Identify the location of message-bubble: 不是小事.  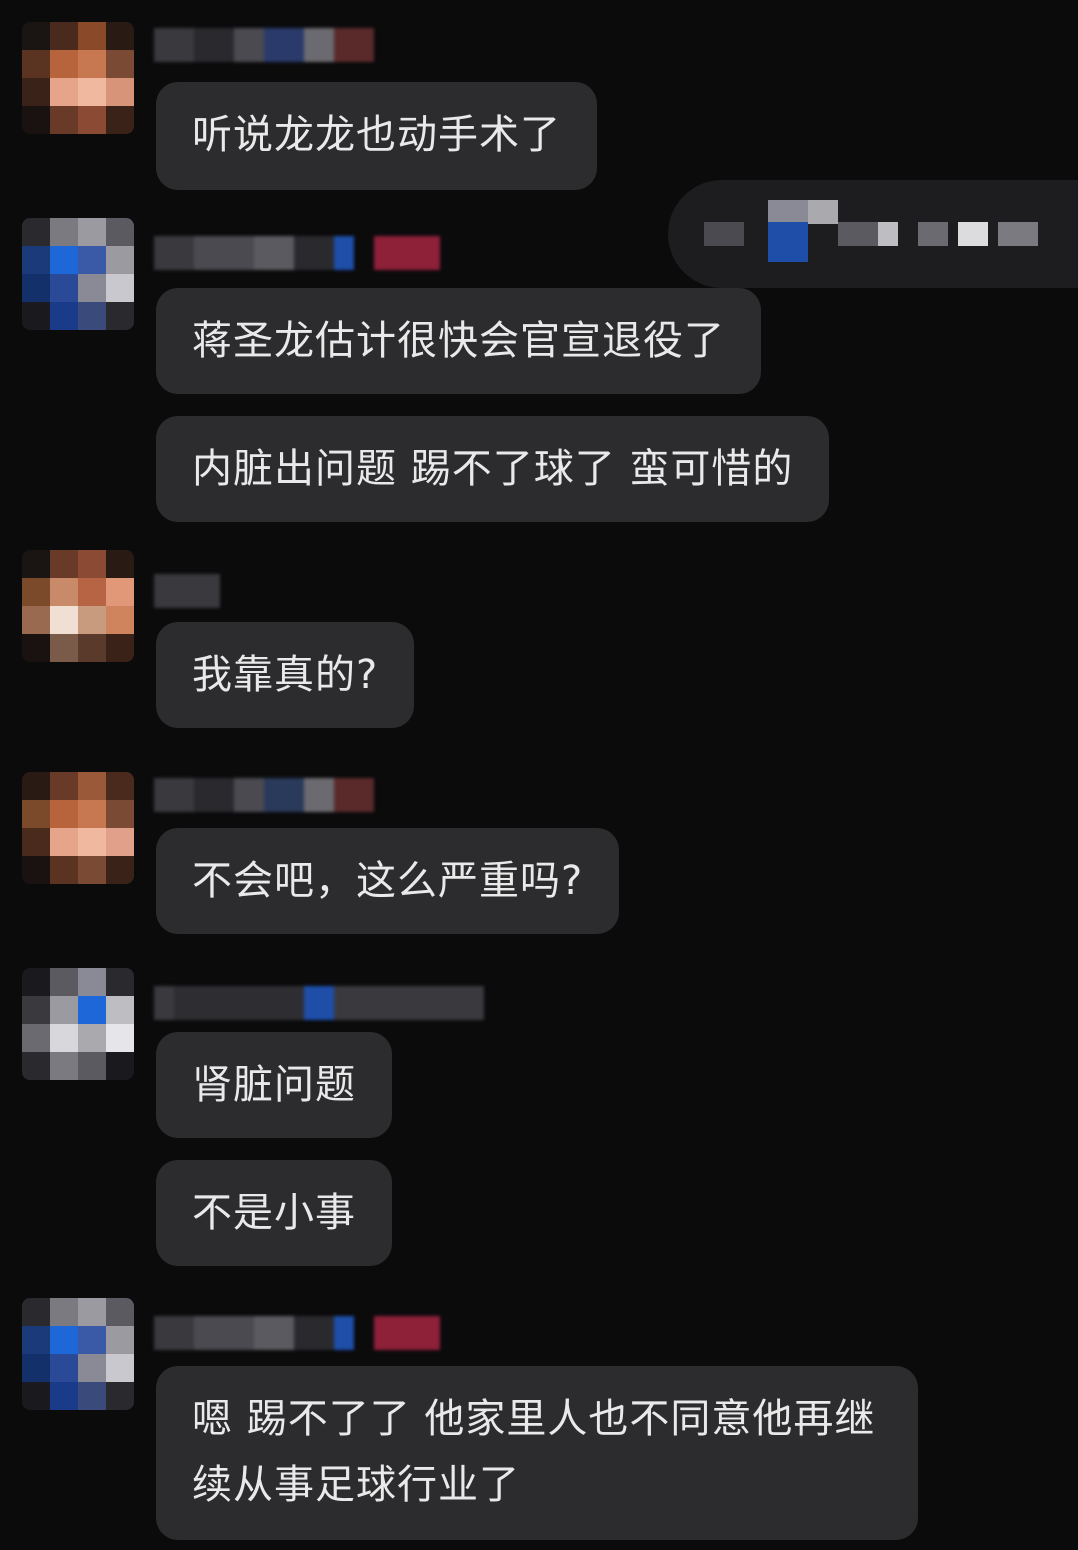
(274, 1213).